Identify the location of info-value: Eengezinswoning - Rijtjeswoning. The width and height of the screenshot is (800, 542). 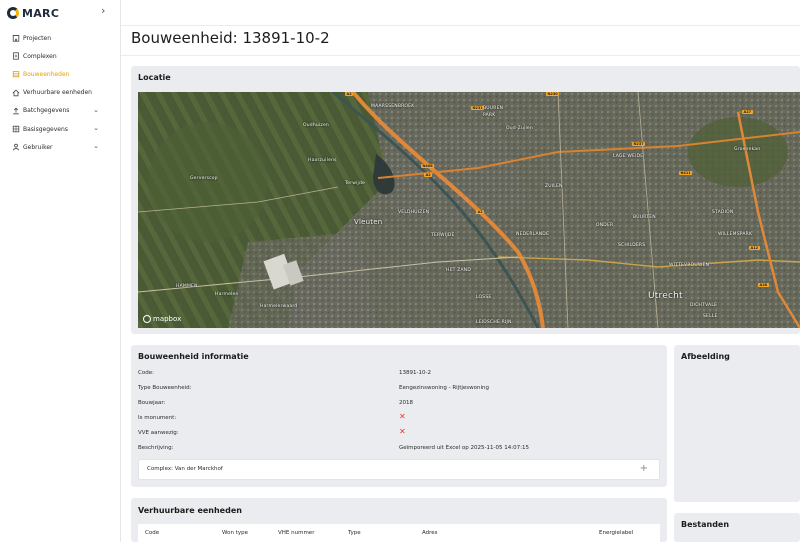
(444, 388).